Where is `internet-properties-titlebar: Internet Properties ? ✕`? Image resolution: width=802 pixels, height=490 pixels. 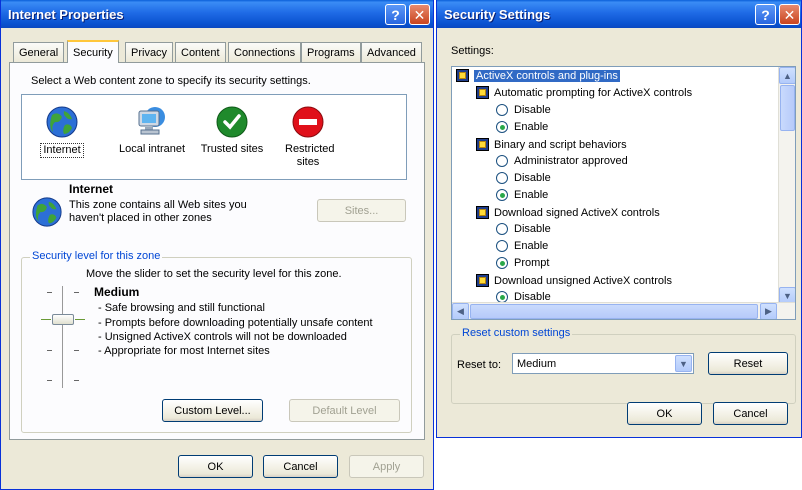
internet-properties-titlebar: Internet Properties ? ✕ is located at coordinates (217, 14).